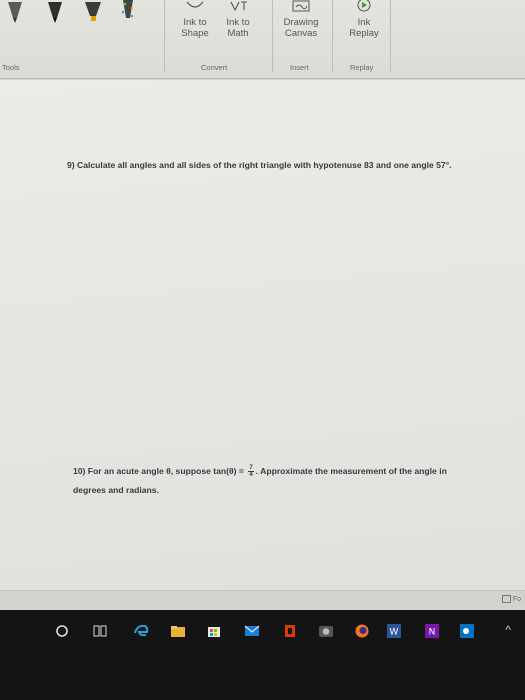  I want to click on ink-replay-label: Ink Replay, so click(364, 28).